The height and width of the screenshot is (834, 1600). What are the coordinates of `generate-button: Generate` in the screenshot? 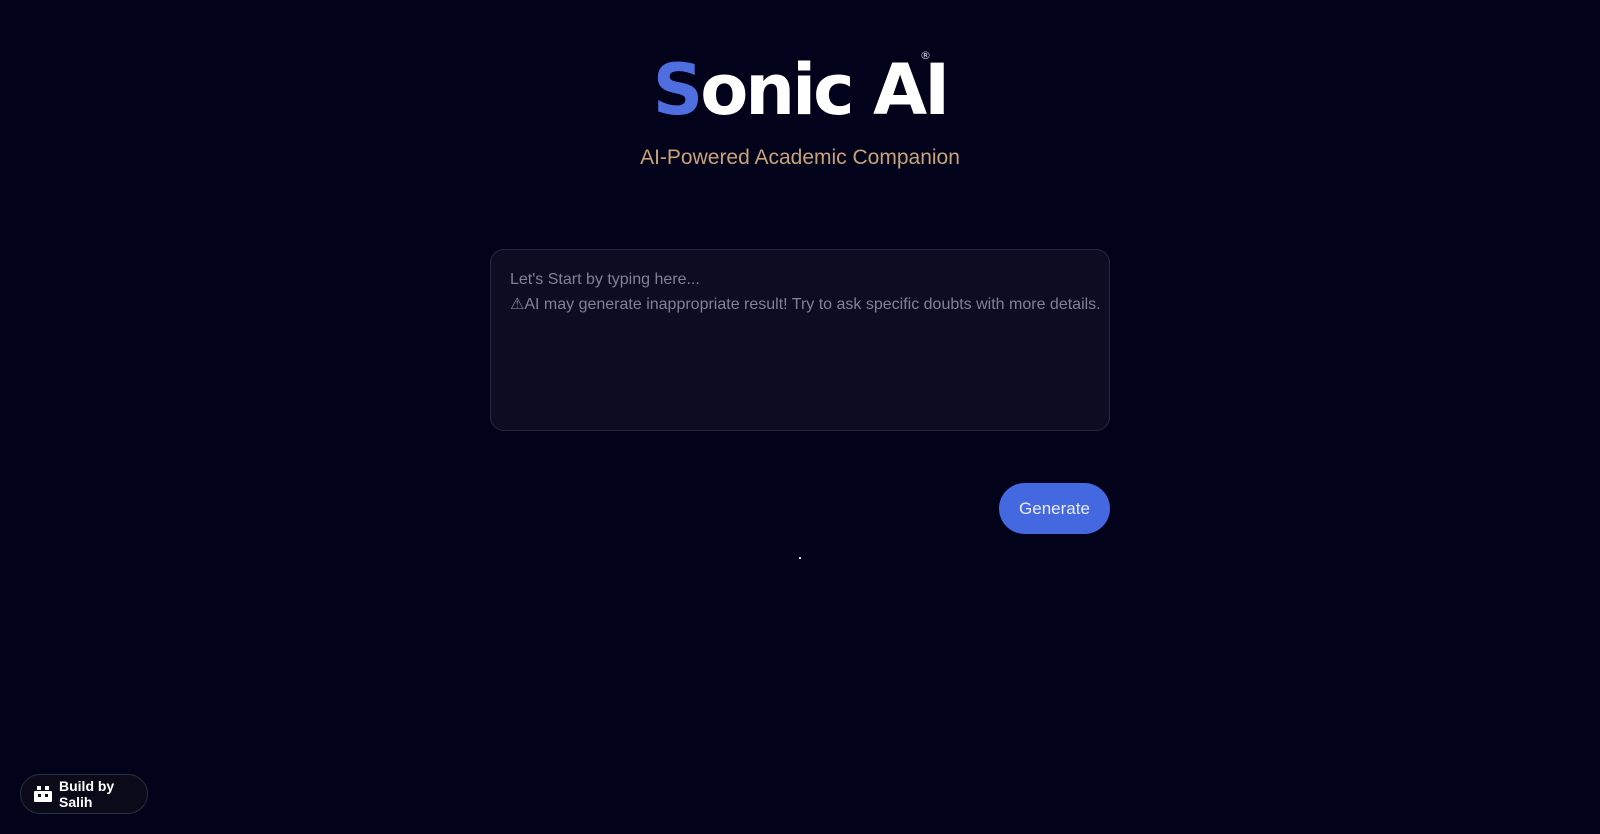 It's located at (1054, 508).